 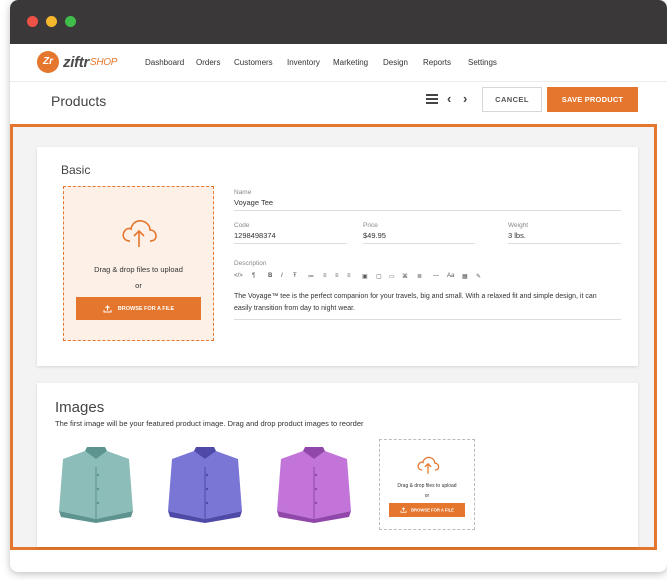 What do you see at coordinates (70, 21) in the screenshot?
I see `maximize-window-button` at bounding box center [70, 21].